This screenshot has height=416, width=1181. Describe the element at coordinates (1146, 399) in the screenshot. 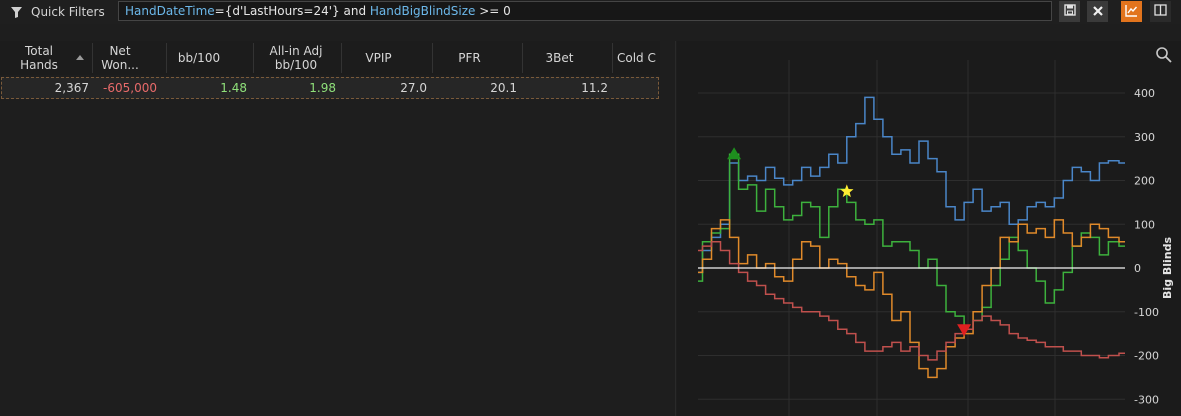

I see `y-tick-label: -300` at that location.